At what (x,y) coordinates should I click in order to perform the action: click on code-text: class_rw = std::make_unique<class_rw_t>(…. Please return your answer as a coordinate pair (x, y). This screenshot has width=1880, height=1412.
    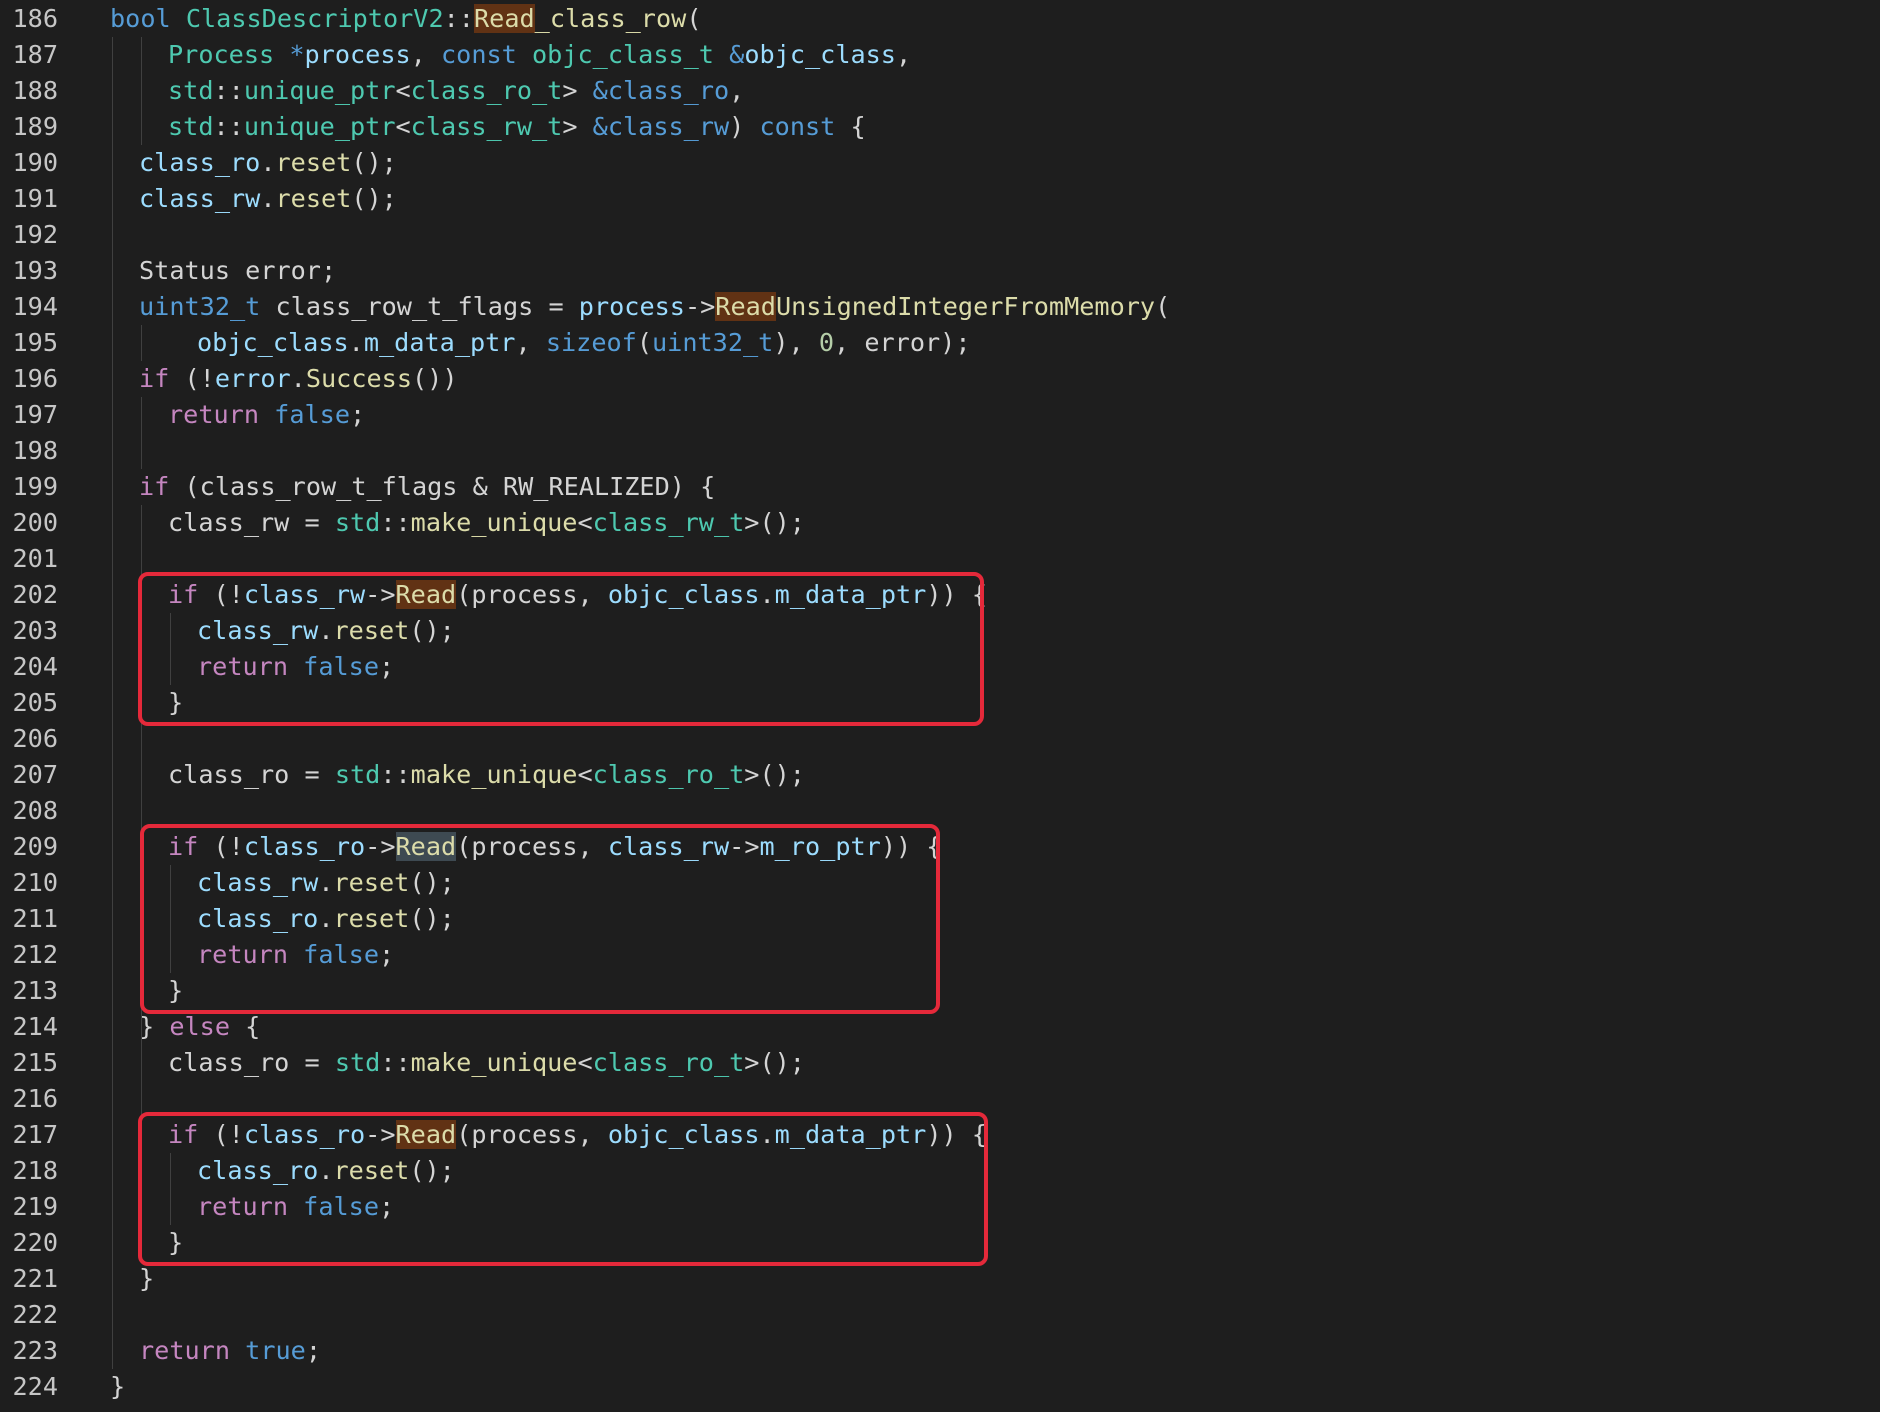
    Looking at the image, I should click on (486, 523).